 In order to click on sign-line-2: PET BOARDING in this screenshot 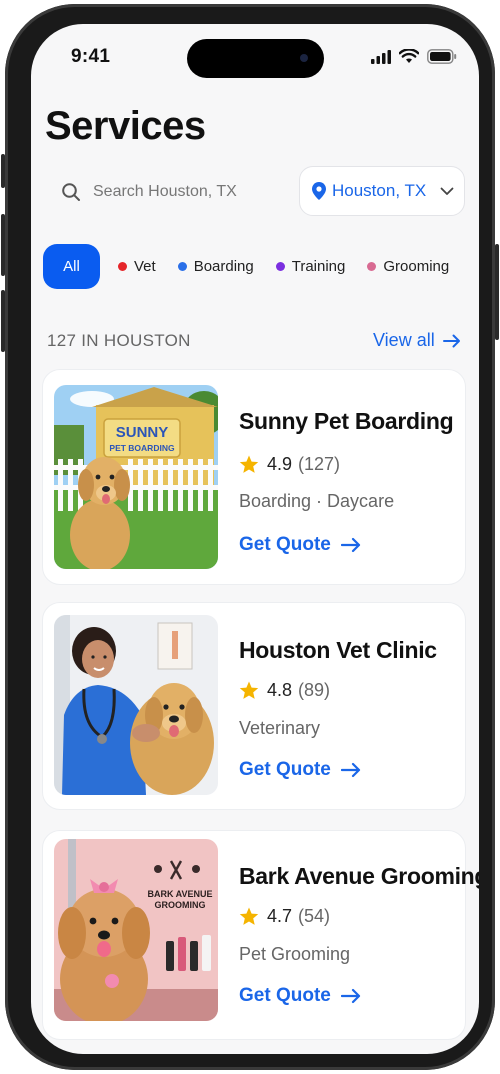, I will do `click(142, 448)`.